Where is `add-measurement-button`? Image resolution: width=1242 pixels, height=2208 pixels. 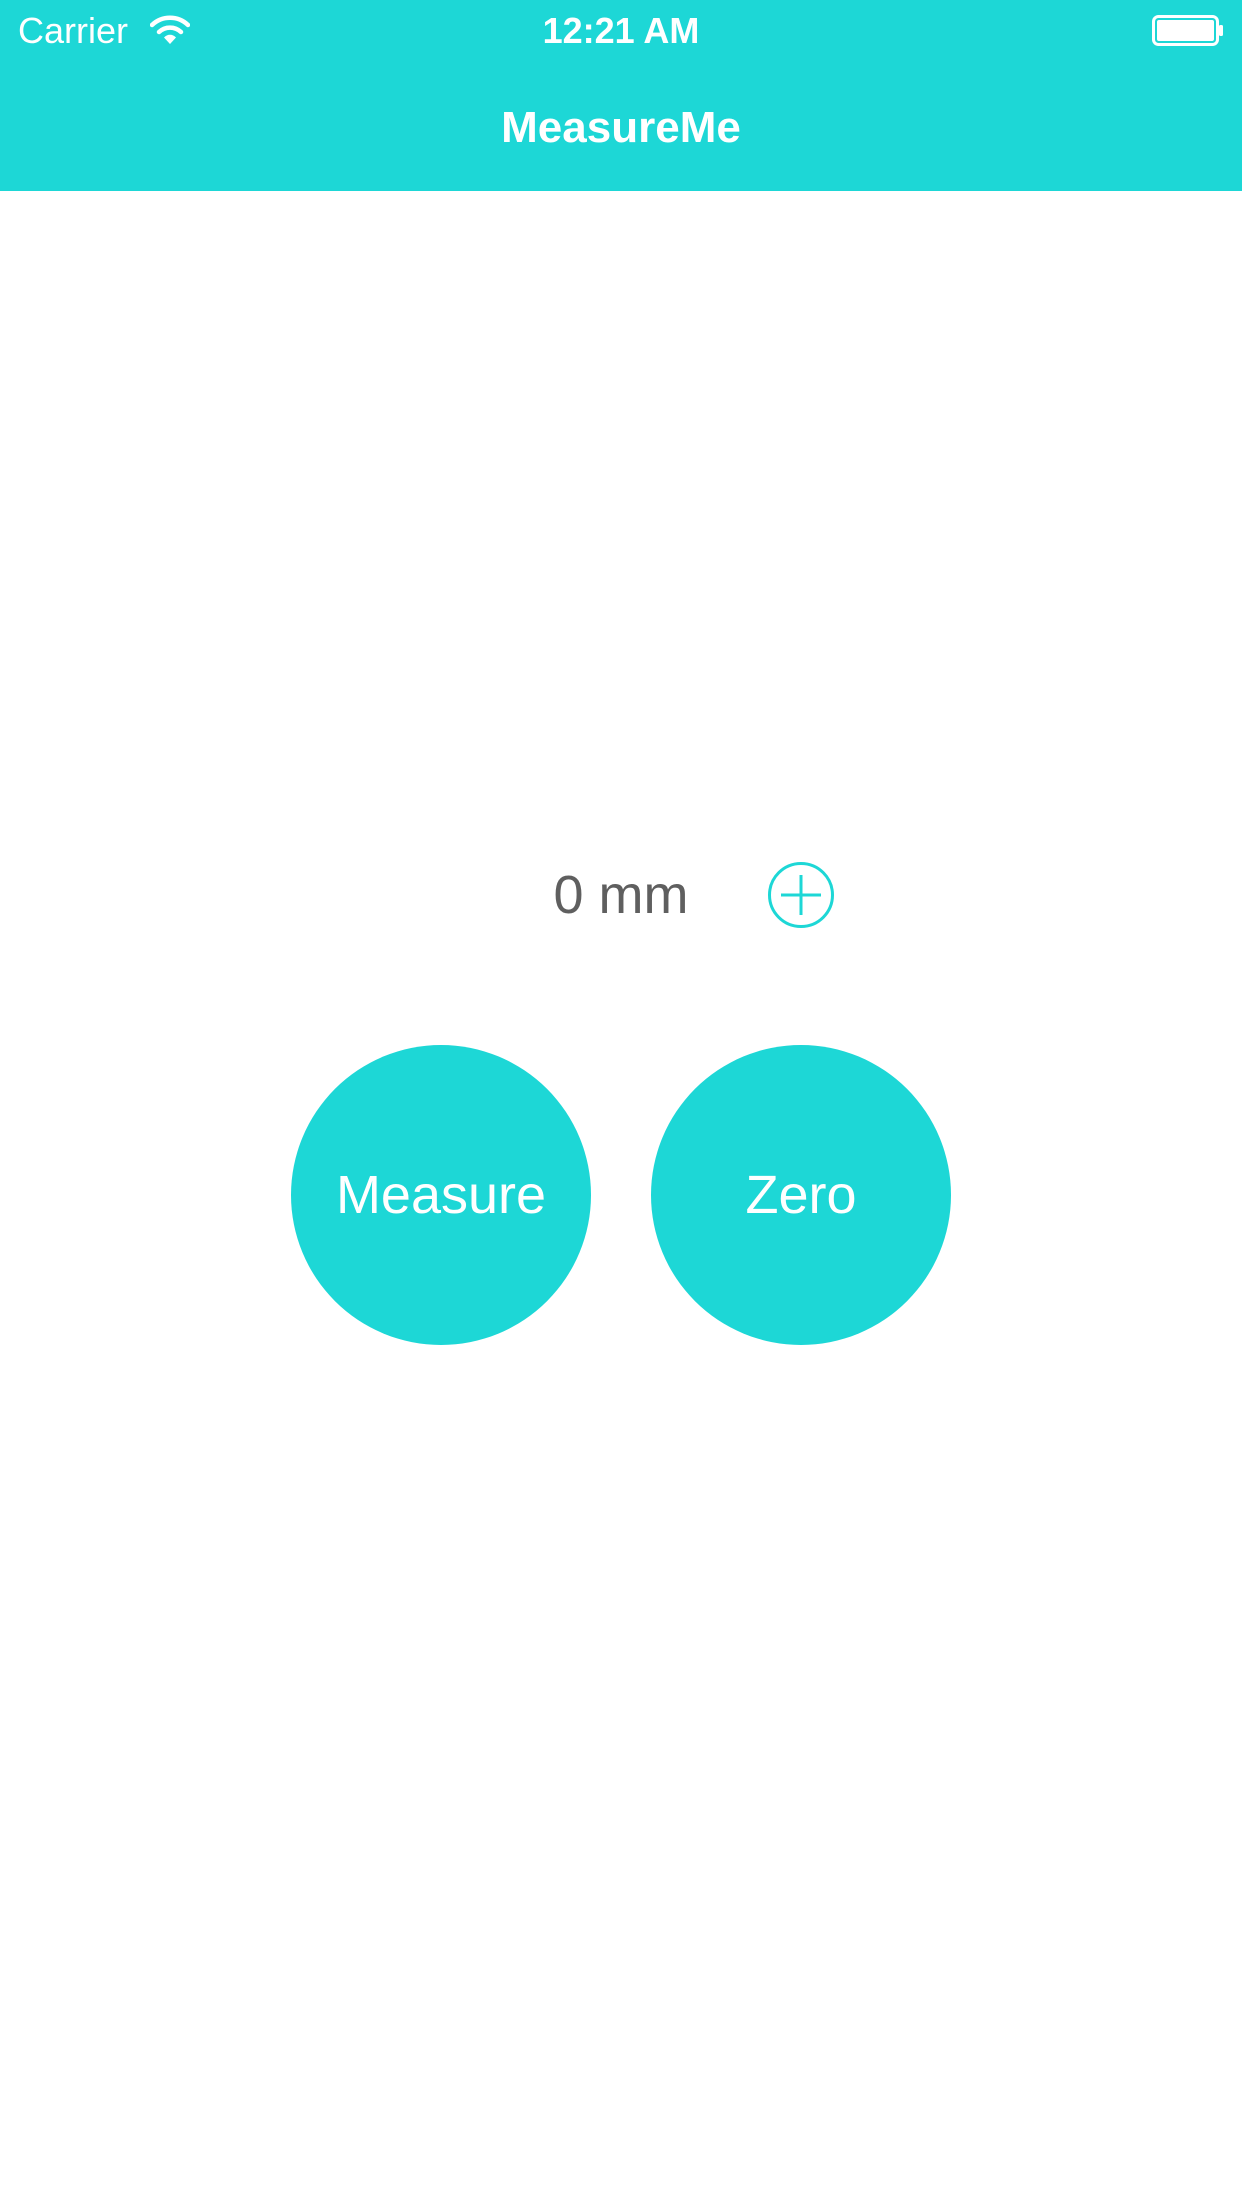 add-measurement-button is located at coordinates (801, 895).